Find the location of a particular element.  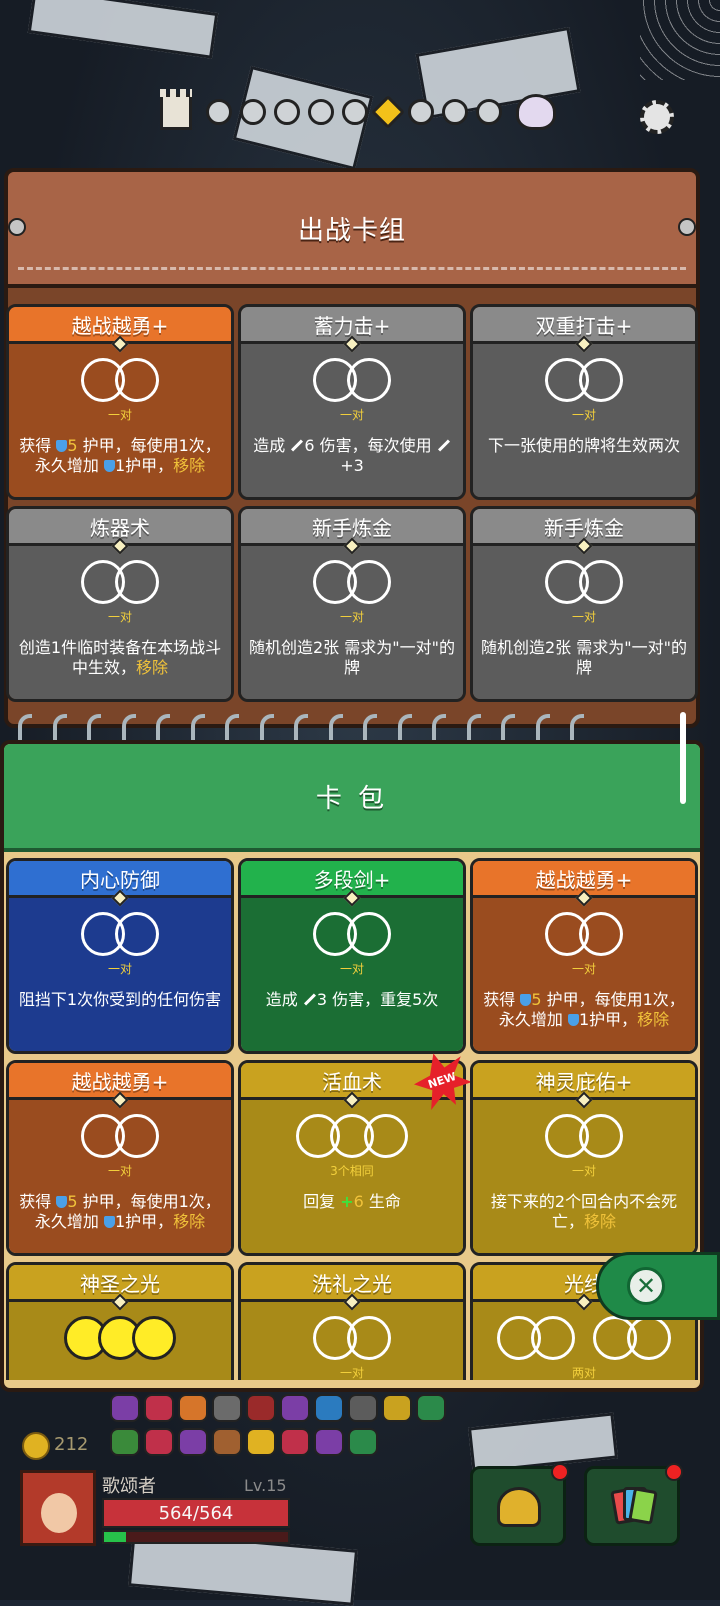

card: 多段剑+ 一对 造成 3 伤害，重复5次 is located at coordinates (352, 956).